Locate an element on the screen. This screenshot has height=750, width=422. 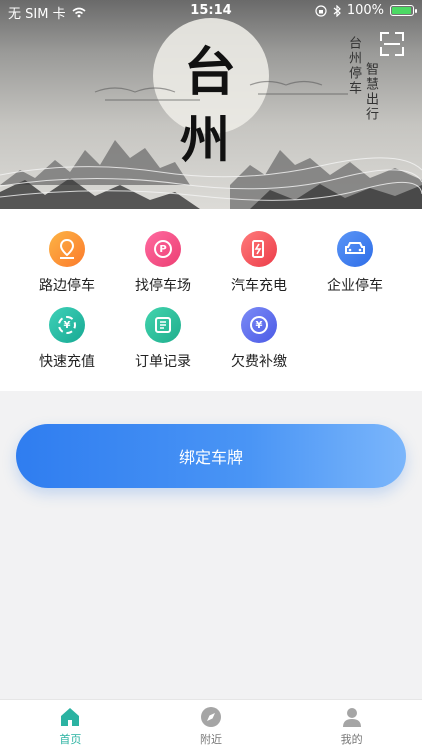
order-list-icon is located at coordinates (163, 325).